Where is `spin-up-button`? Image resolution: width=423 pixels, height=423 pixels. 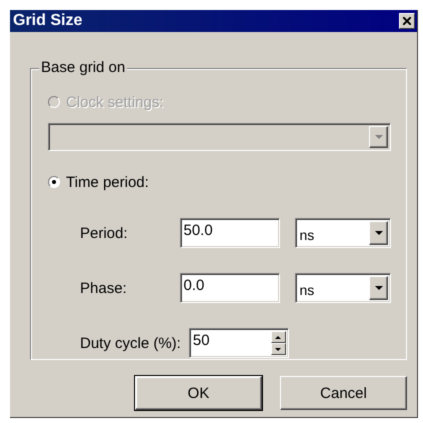
spin-up-button is located at coordinates (278, 337).